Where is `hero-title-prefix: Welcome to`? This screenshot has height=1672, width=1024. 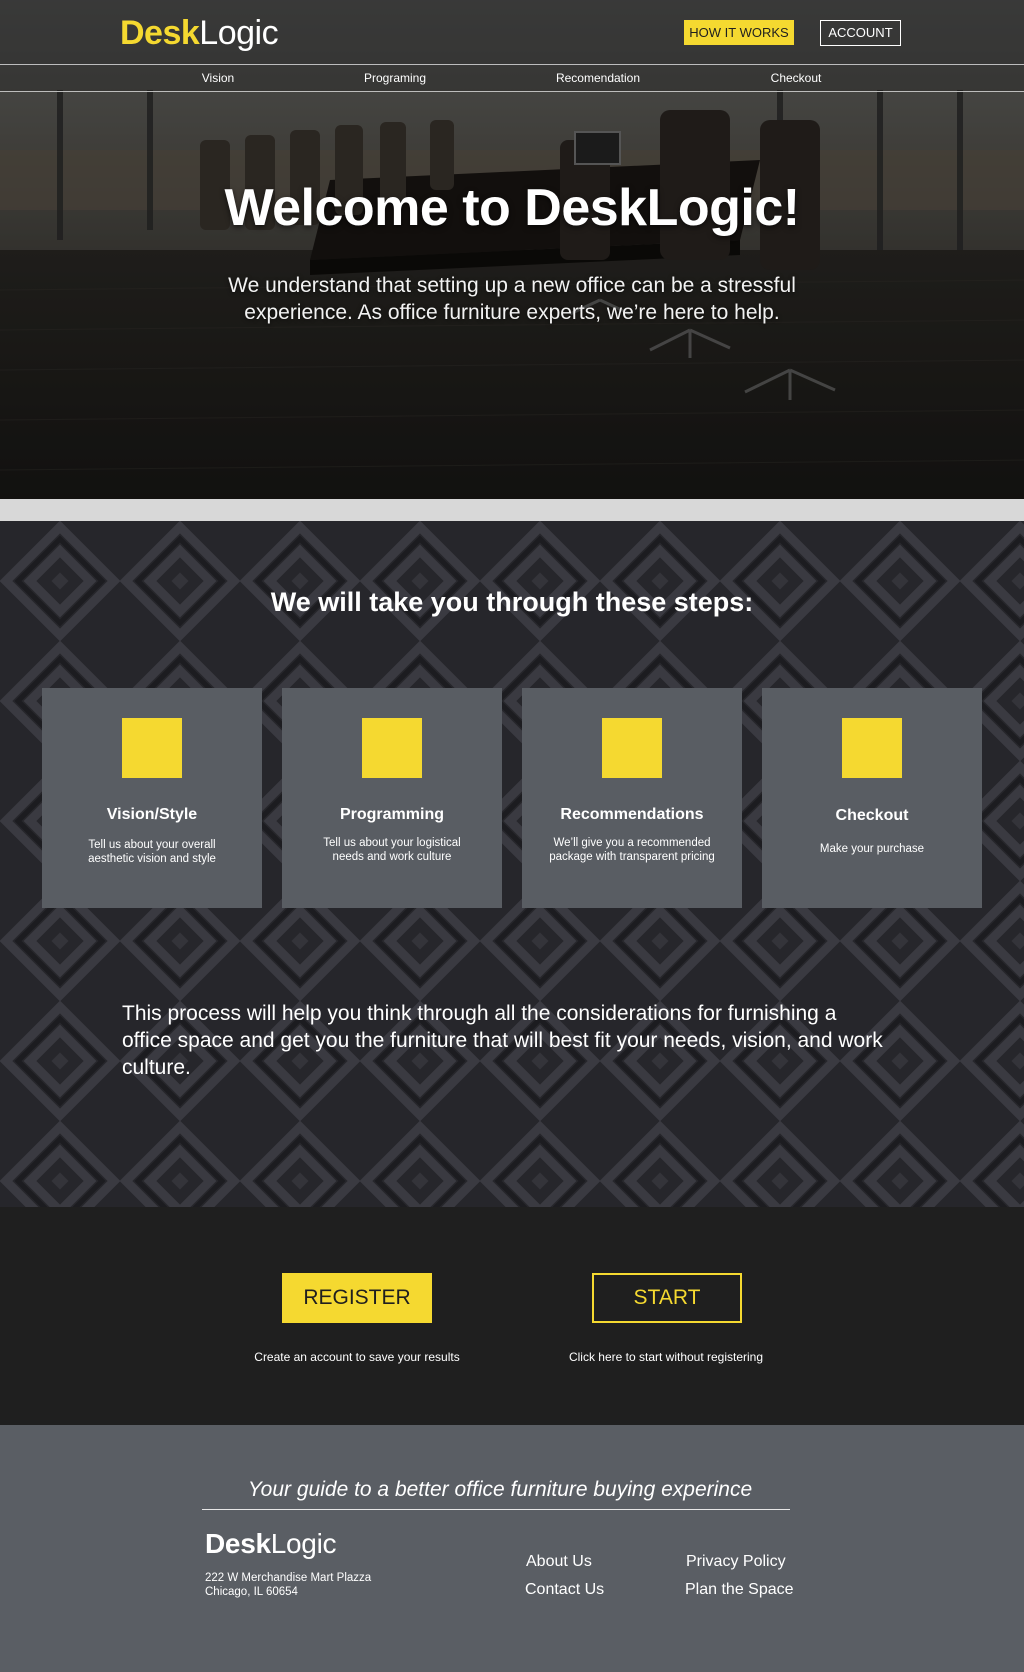
hero-title-prefix: Welcome to is located at coordinates (374, 208).